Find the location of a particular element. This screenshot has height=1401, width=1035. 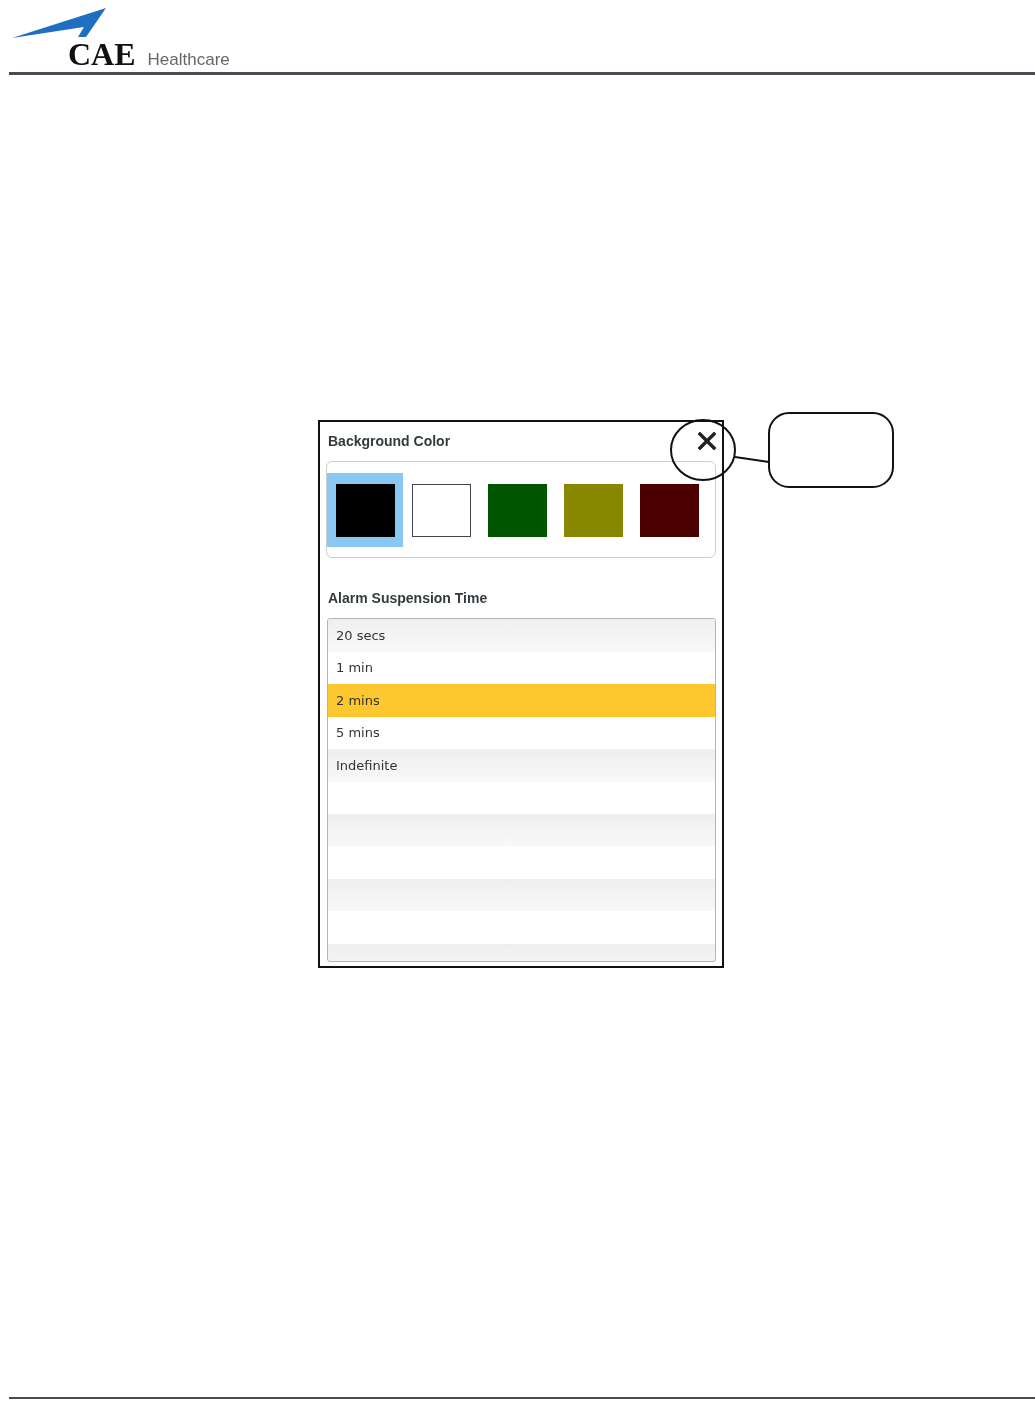

section-label: Background Color is located at coordinates (389, 441).